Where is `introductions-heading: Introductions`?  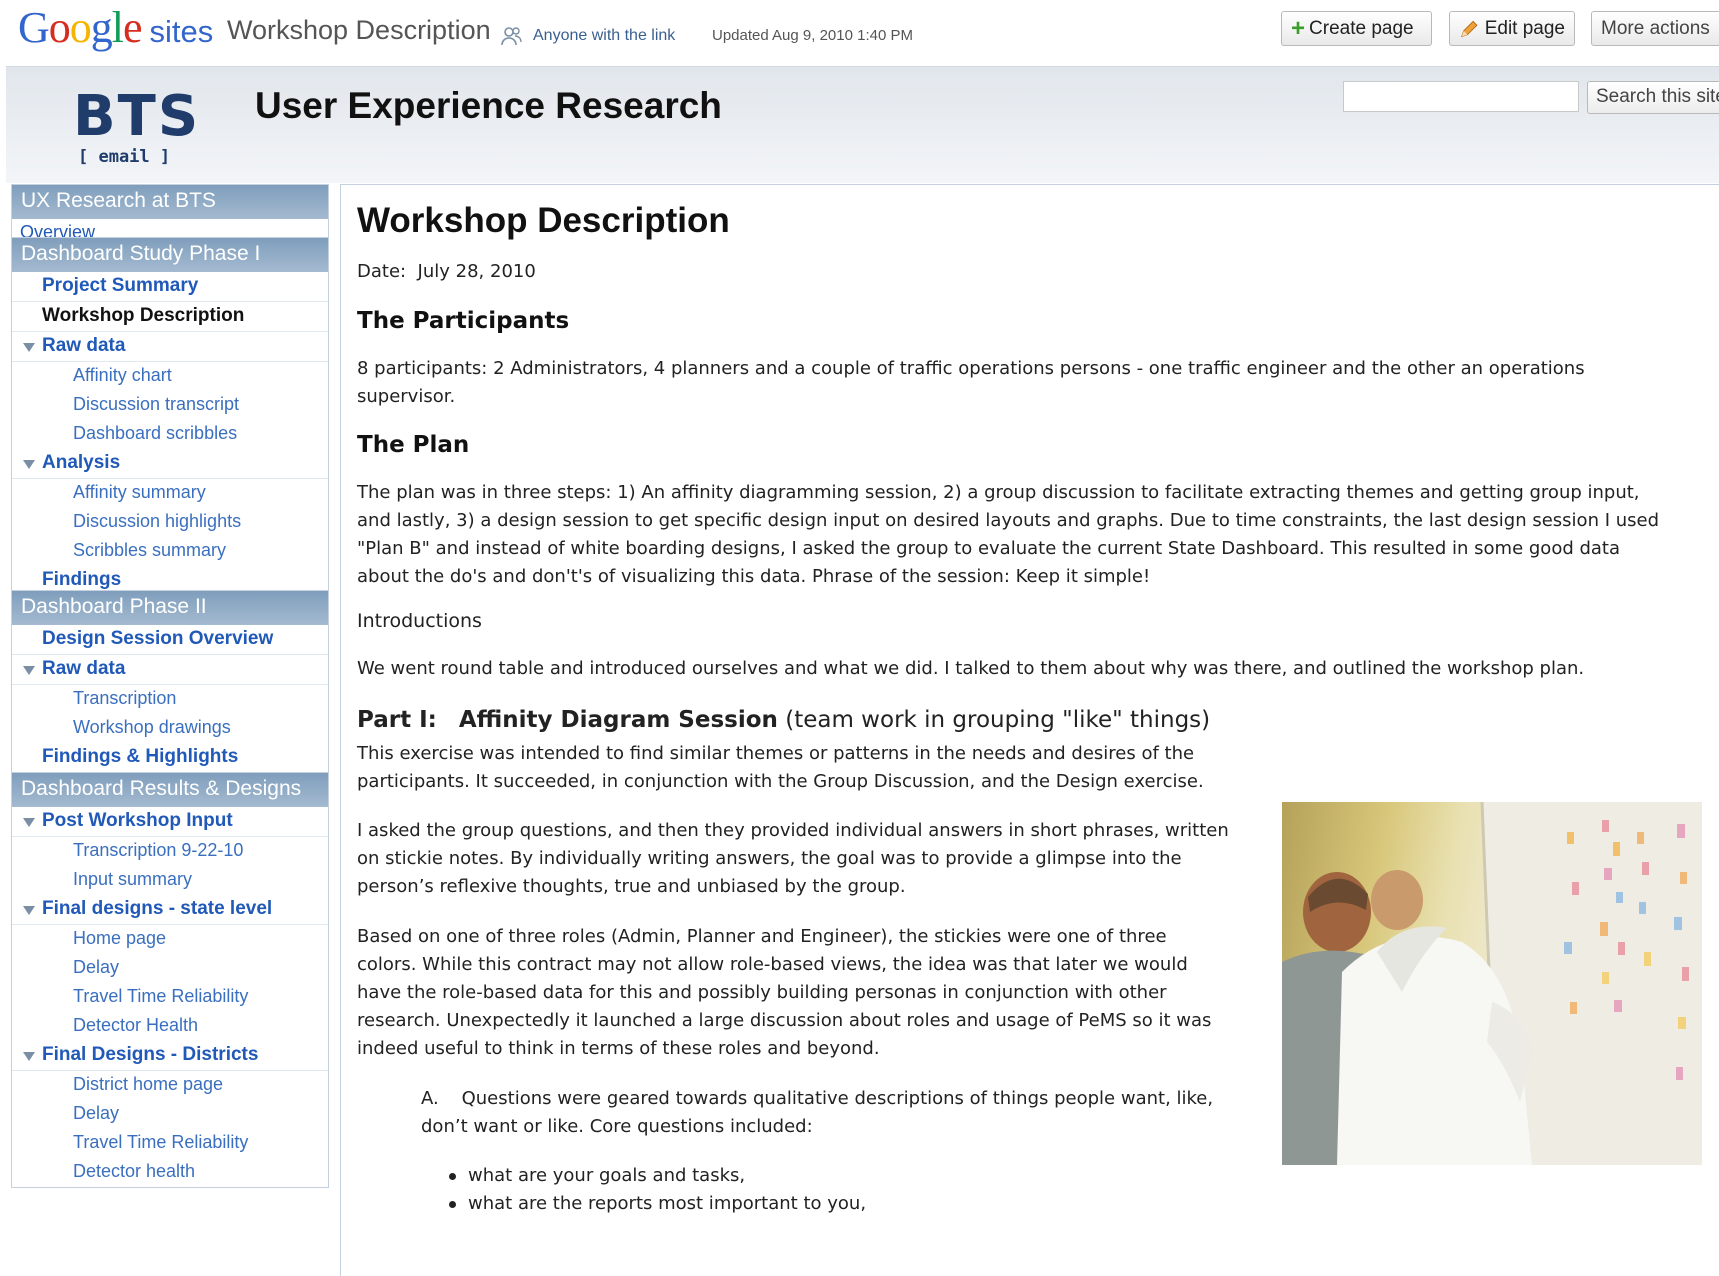 introductions-heading: Introductions is located at coordinates (419, 621).